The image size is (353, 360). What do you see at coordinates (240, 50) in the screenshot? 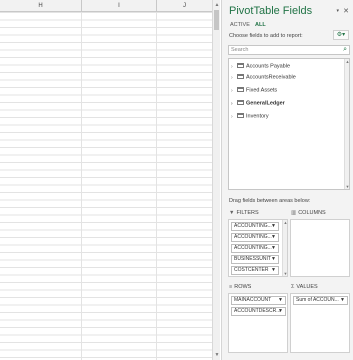
I see `search-placeholder: Search` at bounding box center [240, 50].